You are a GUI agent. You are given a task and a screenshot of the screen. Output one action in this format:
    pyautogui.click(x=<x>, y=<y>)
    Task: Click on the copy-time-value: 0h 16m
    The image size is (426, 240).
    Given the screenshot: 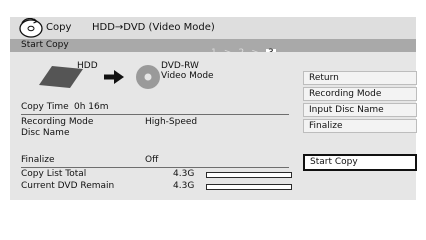 What is the action you would take?
    pyautogui.click(x=91, y=107)
    